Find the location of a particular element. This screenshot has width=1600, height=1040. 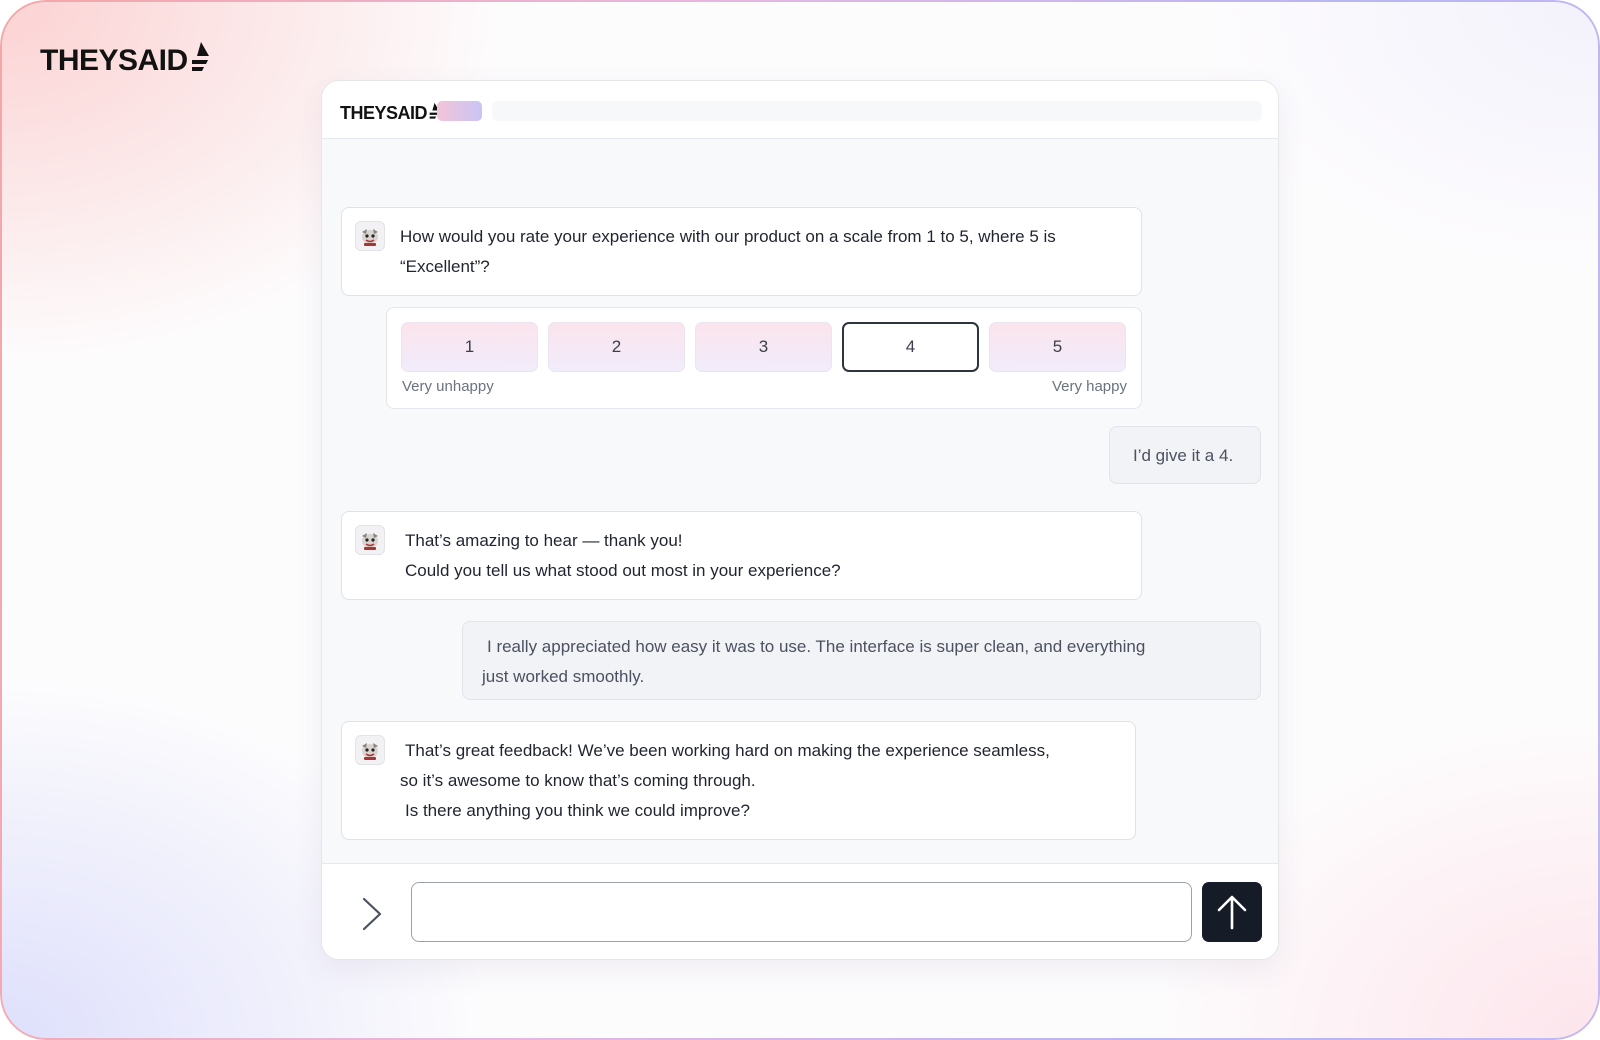

widget-logo: THEYSAID is located at coordinates (390, 113).